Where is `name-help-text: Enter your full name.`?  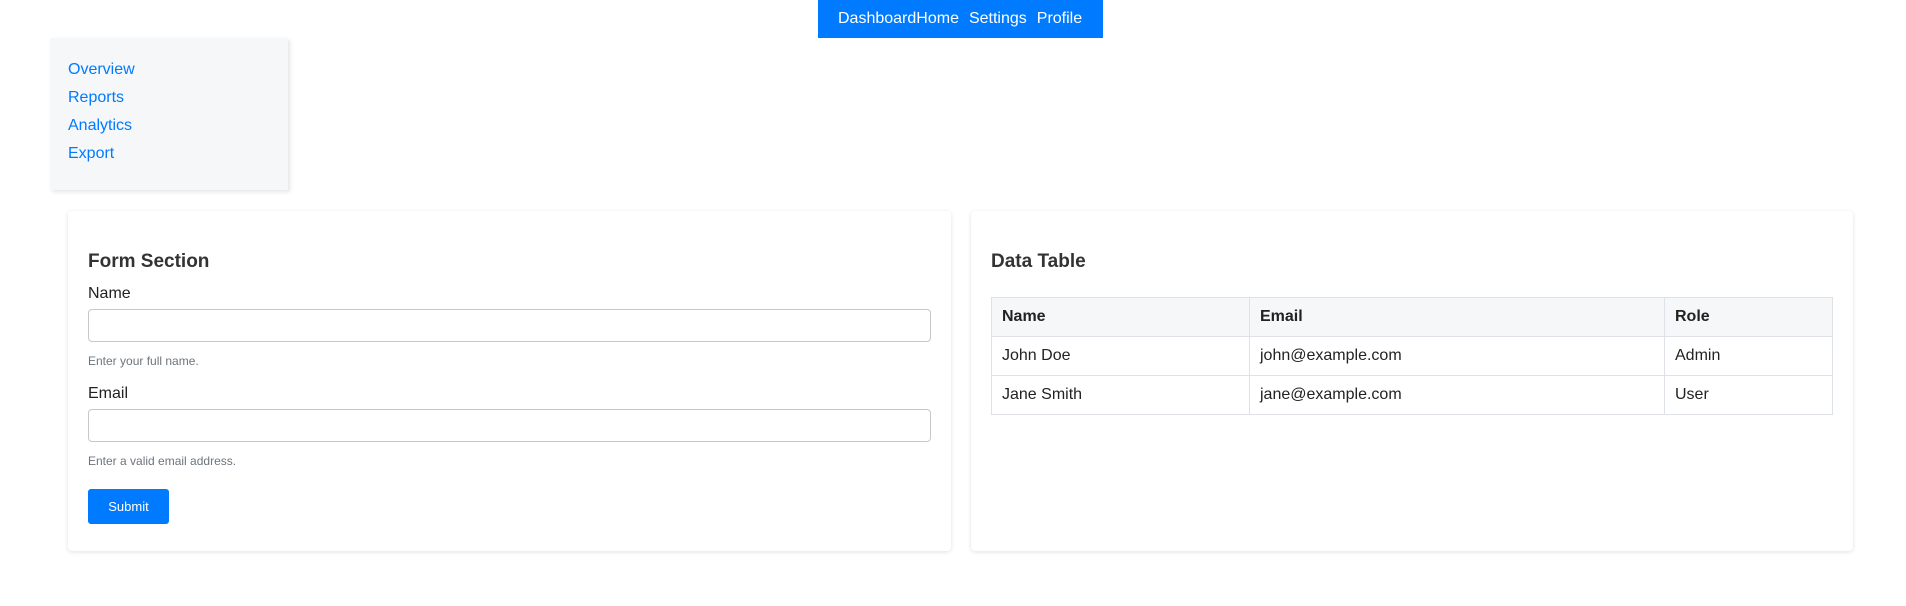 name-help-text: Enter your full name. is located at coordinates (143, 361).